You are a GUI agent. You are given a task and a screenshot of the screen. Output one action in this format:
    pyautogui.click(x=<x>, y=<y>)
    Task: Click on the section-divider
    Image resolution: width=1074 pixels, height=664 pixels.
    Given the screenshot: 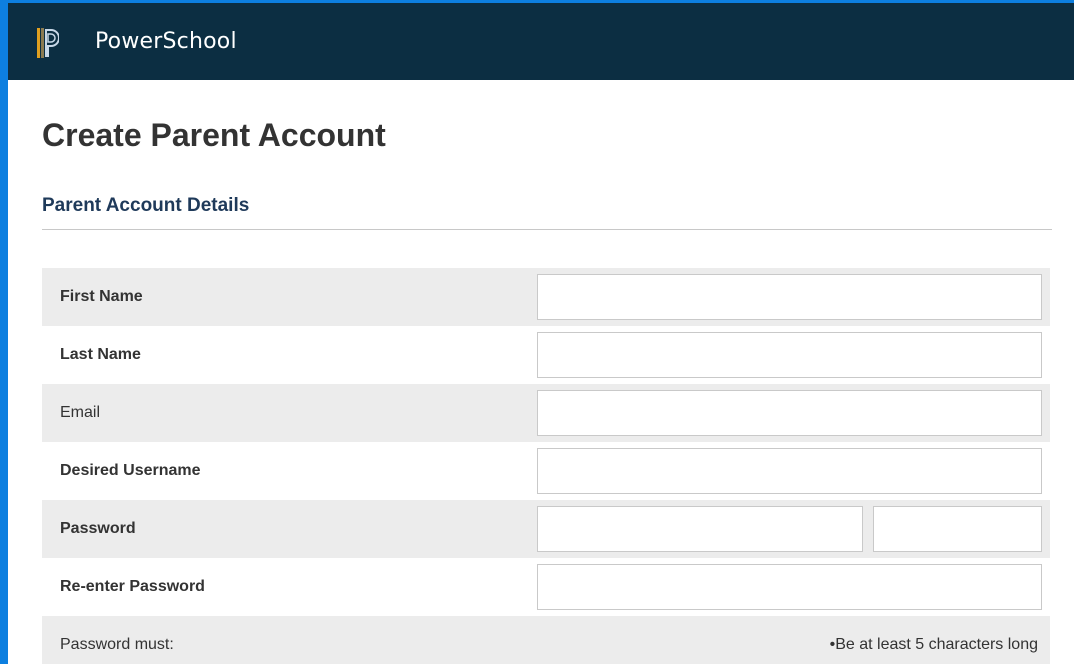 What is the action you would take?
    pyautogui.click(x=547, y=229)
    